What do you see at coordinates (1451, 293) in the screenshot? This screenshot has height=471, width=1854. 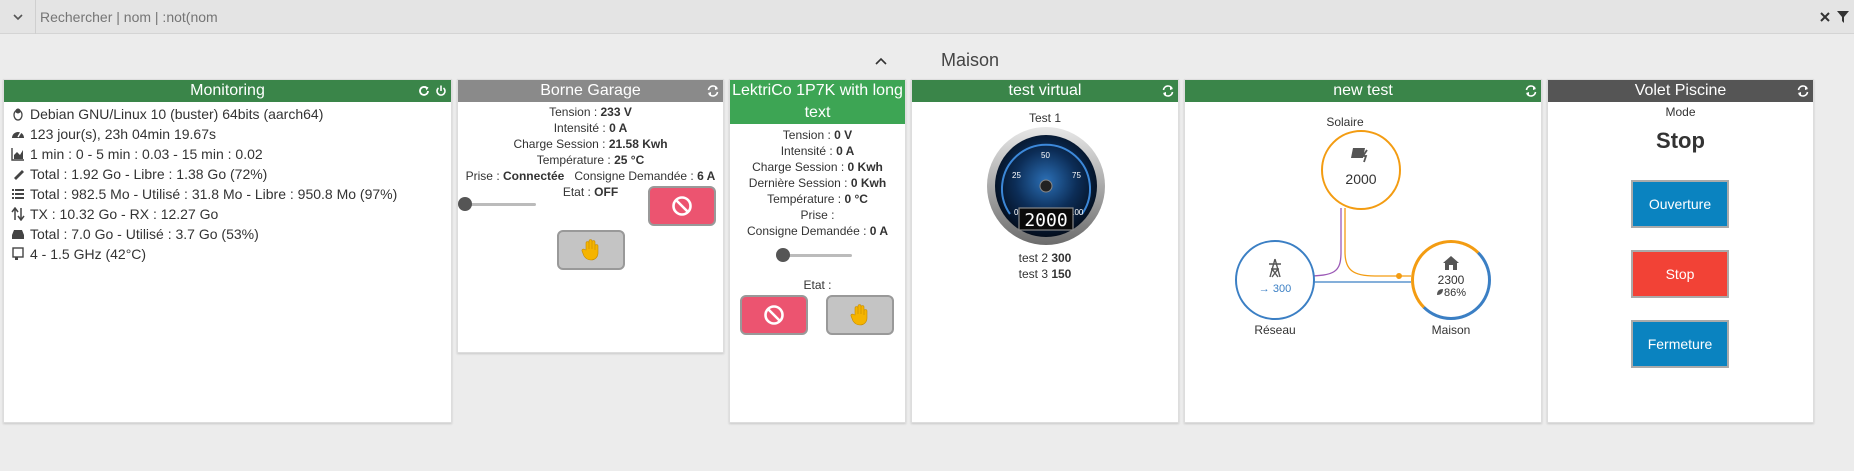 I see `home-self-consumption: 86%` at bounding box center [1451, 293].